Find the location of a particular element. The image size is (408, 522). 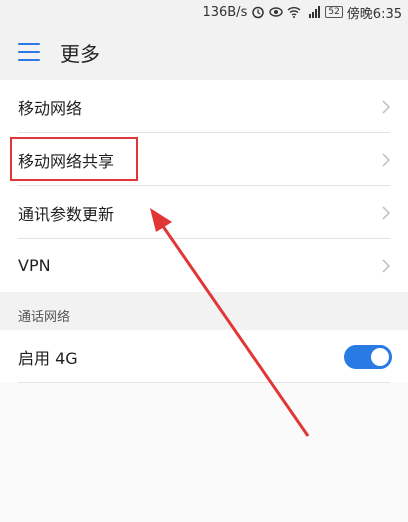

list-item-label: 启用 4G is located at coordinates (48, 358).